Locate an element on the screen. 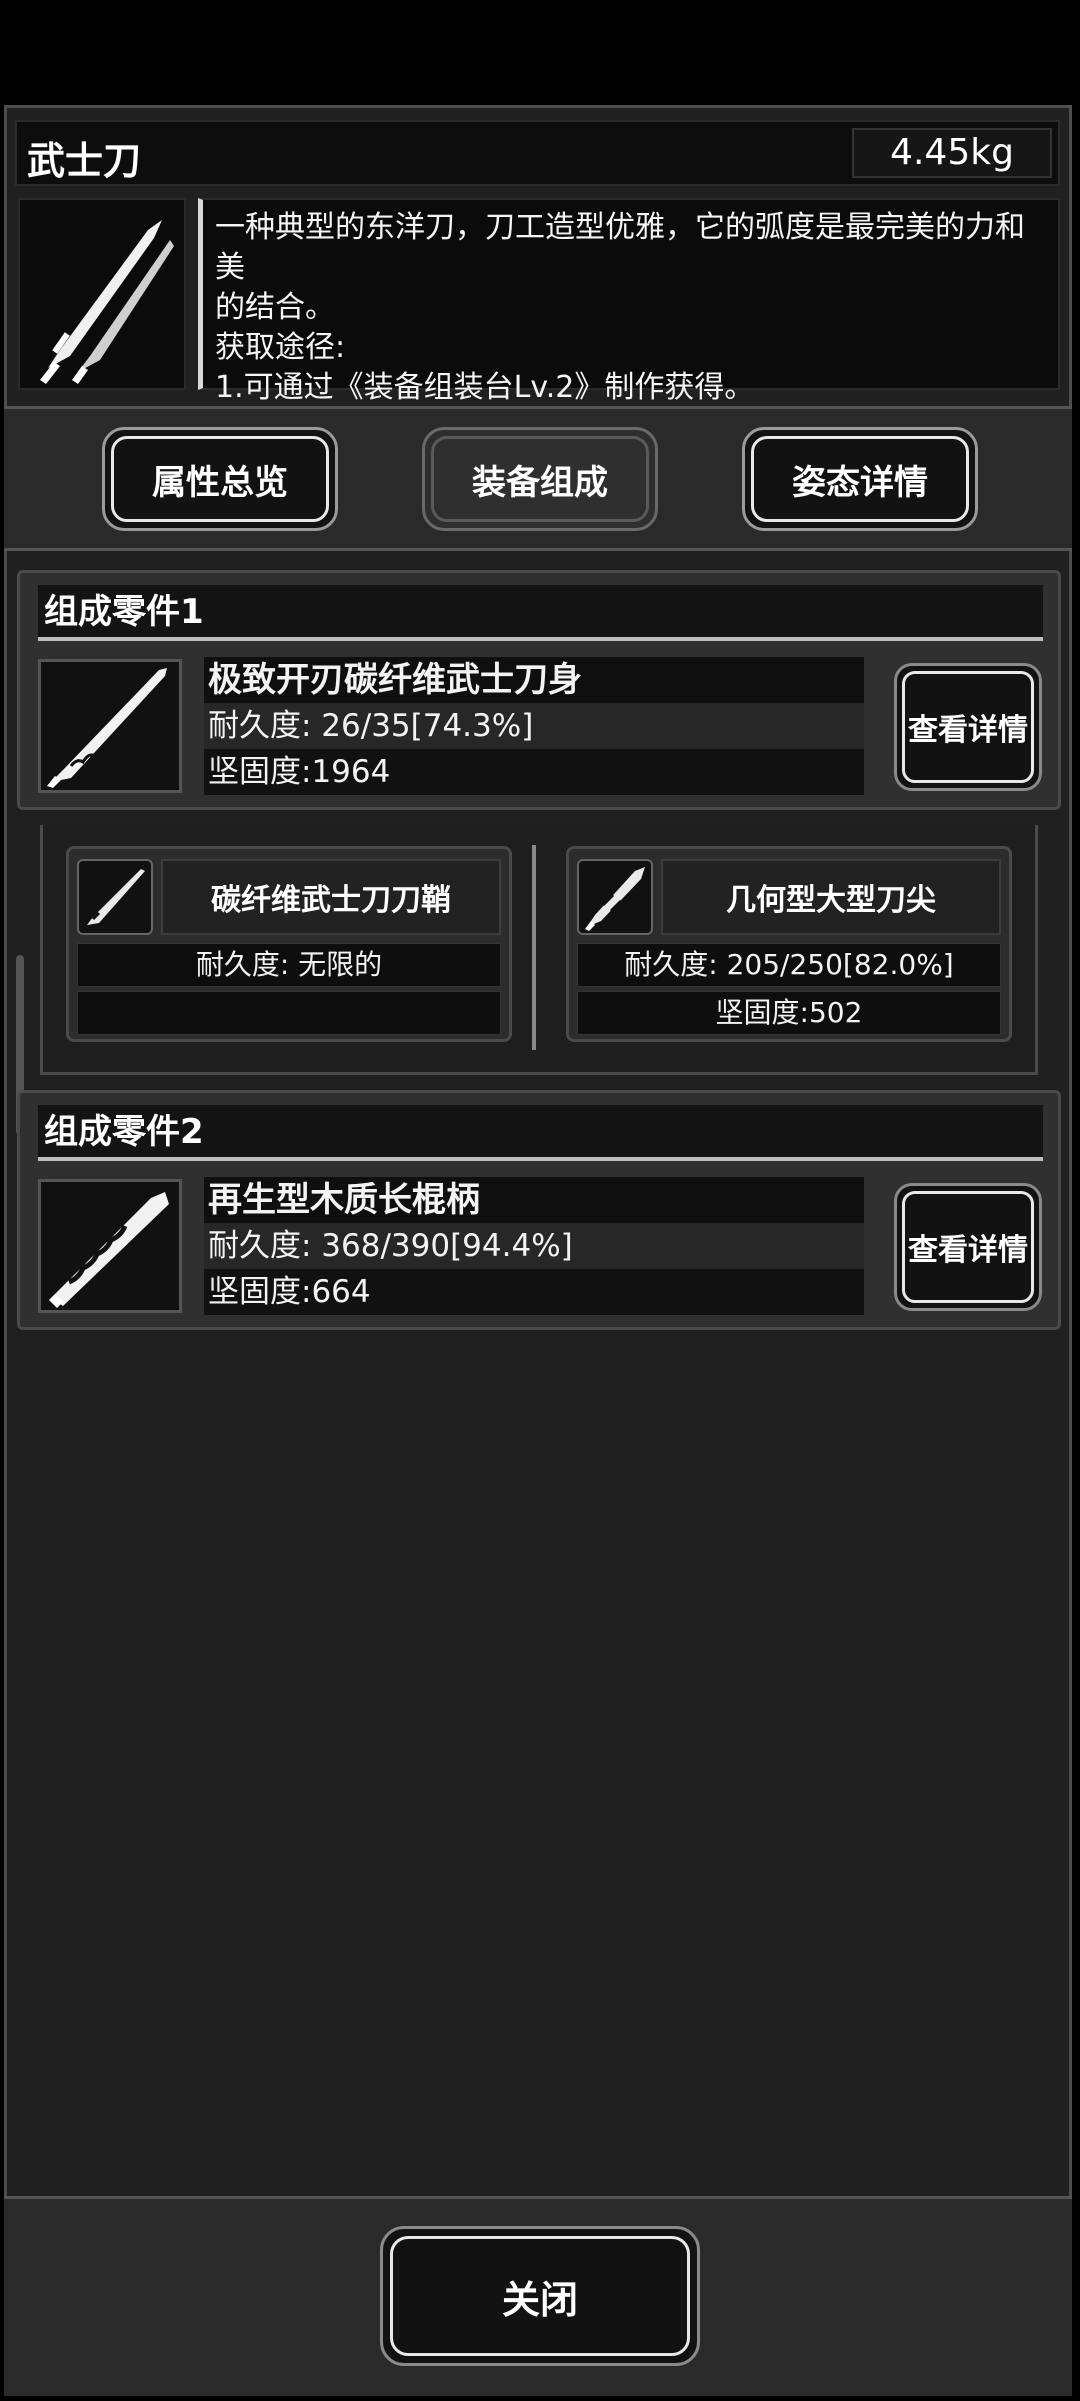 Image resolution: width=1080 pixels, height=2401 pixels. subpart-durability: 耐久度: 205/250[82.0%] is located at coordinates (789, 965).